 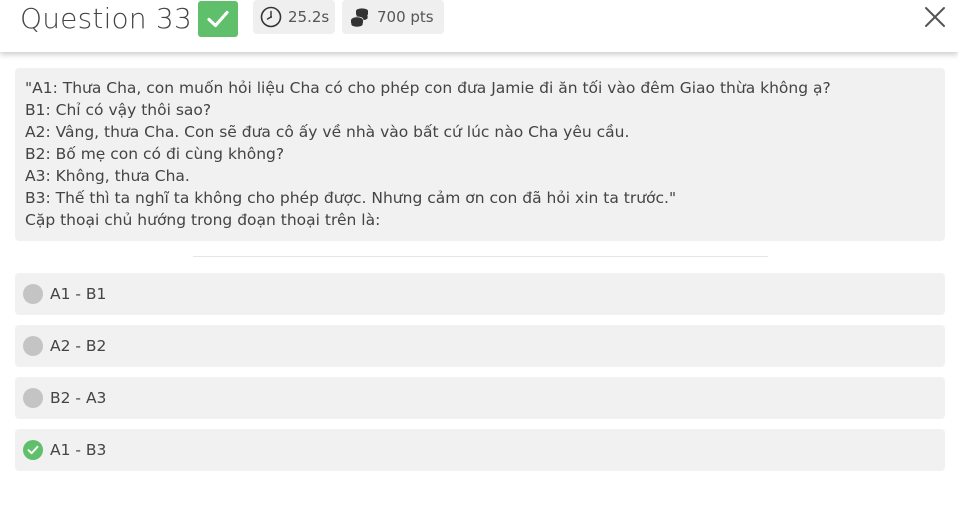 I want to click on answer-option-3: B2 - A3, so click(x=480, y=398).